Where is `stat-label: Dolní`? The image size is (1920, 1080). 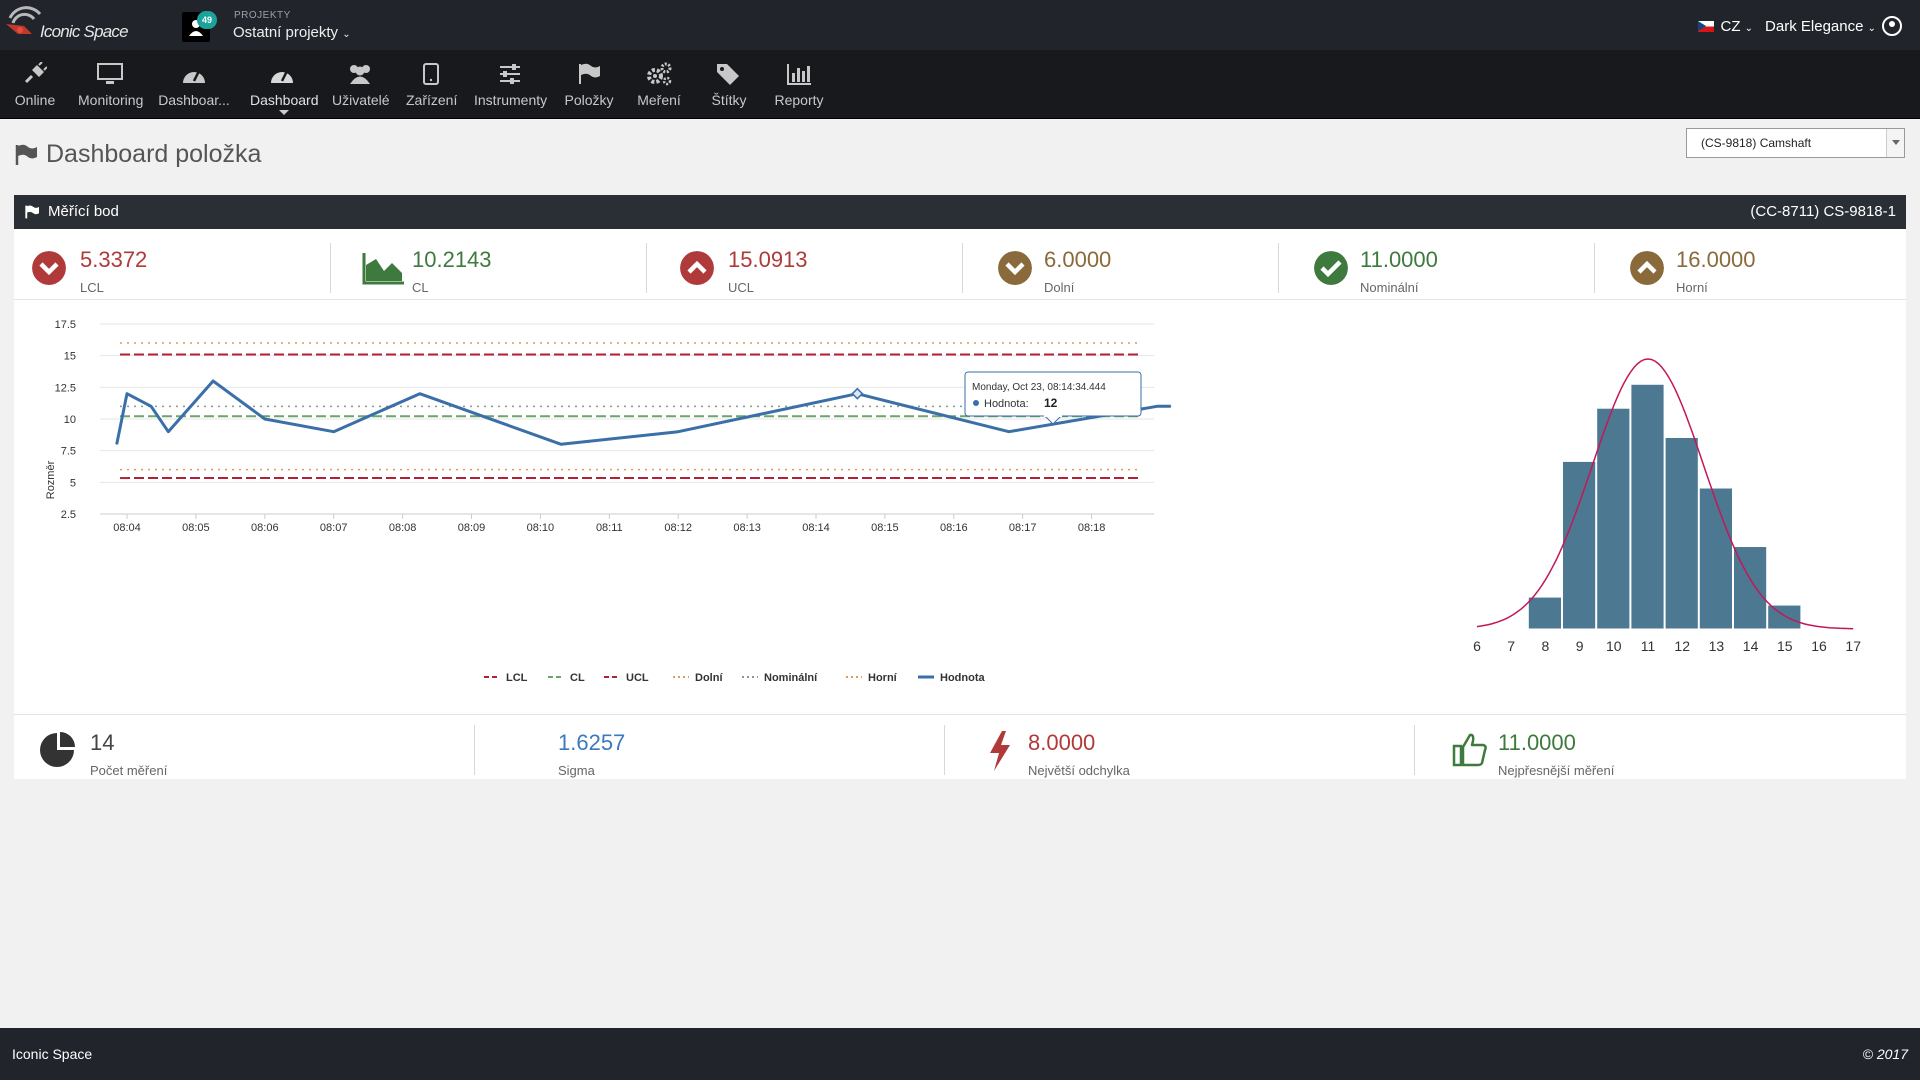
stat-label: Dolní is located at coordinates (1059, 287).